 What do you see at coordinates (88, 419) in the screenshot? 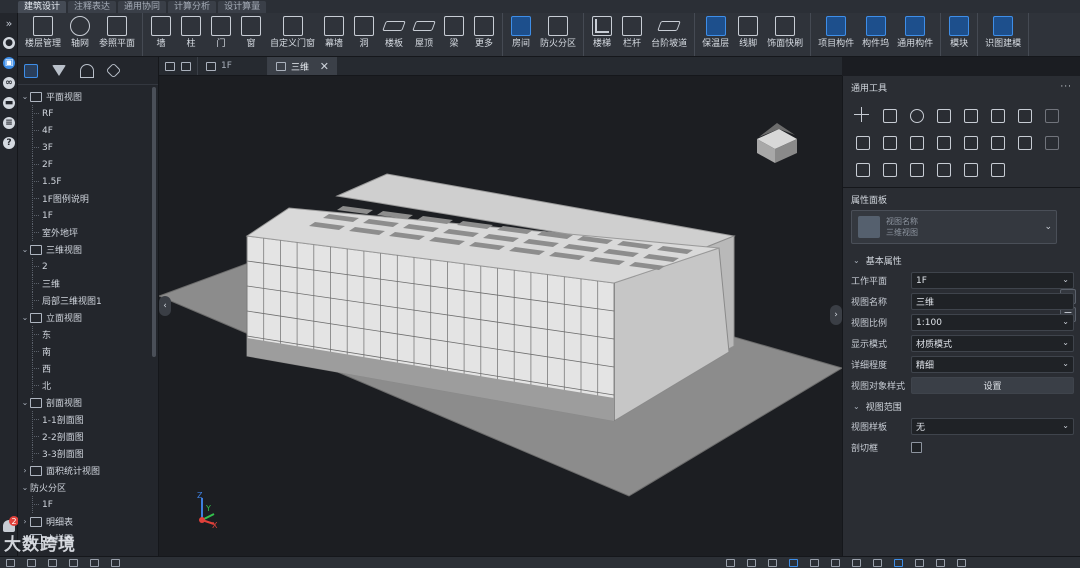
I see `tree-item: 1-1剖面图` at bounding box center [88, 419].